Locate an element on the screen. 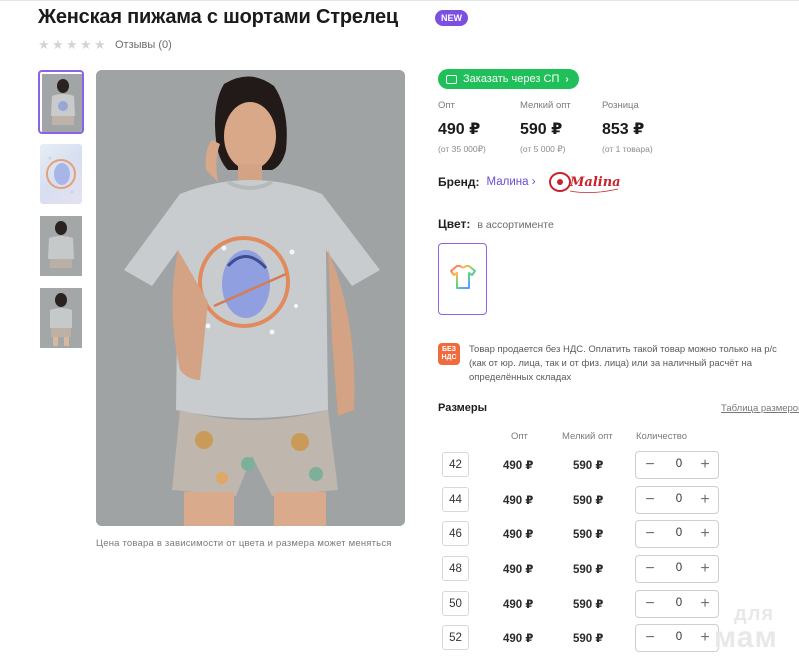 This screenshot has width=799, height=662. color-label: Цвет: is located at coordinates (454, 224).